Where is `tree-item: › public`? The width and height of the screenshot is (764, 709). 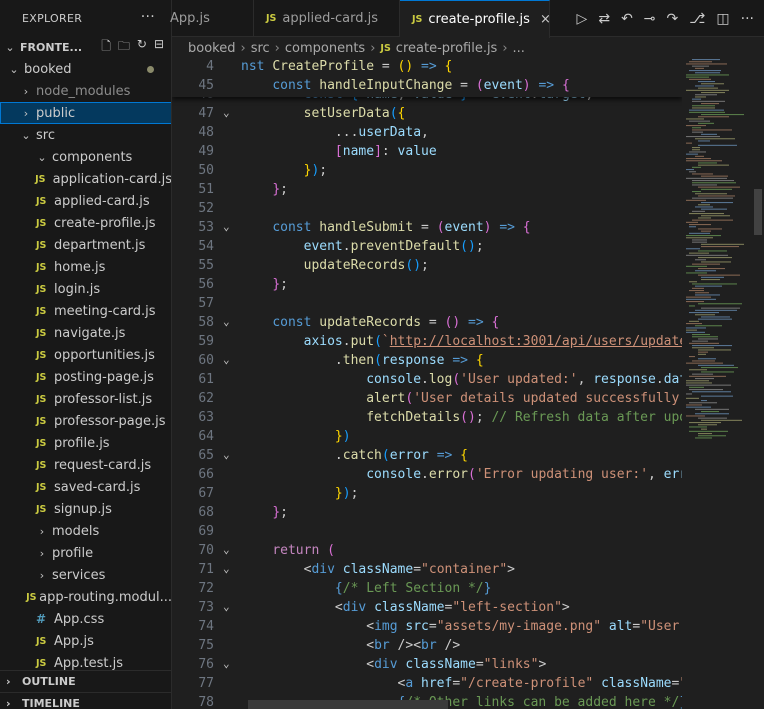 tree-item: › public is located at coordinates (85, 113).